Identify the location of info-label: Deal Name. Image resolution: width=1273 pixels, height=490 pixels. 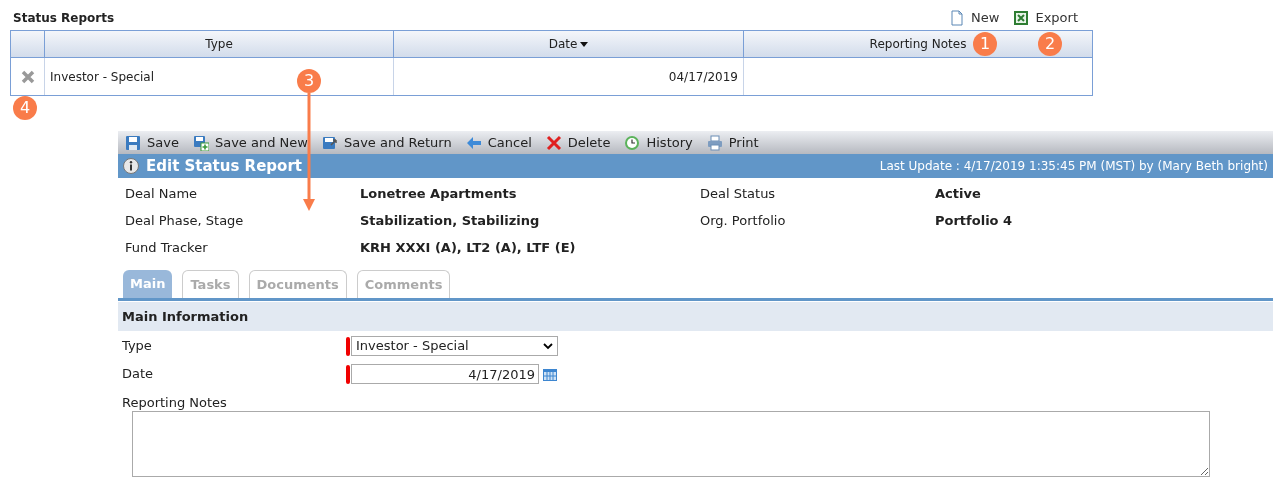
(162, 193).